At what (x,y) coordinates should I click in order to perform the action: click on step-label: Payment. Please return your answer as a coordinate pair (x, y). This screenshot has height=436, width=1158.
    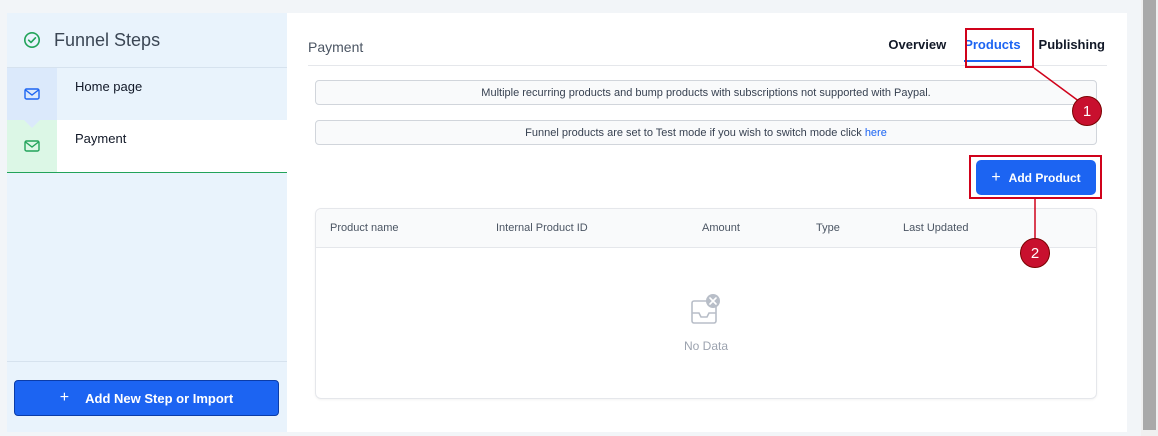
    Looking at the image, I should click on (101, 138).